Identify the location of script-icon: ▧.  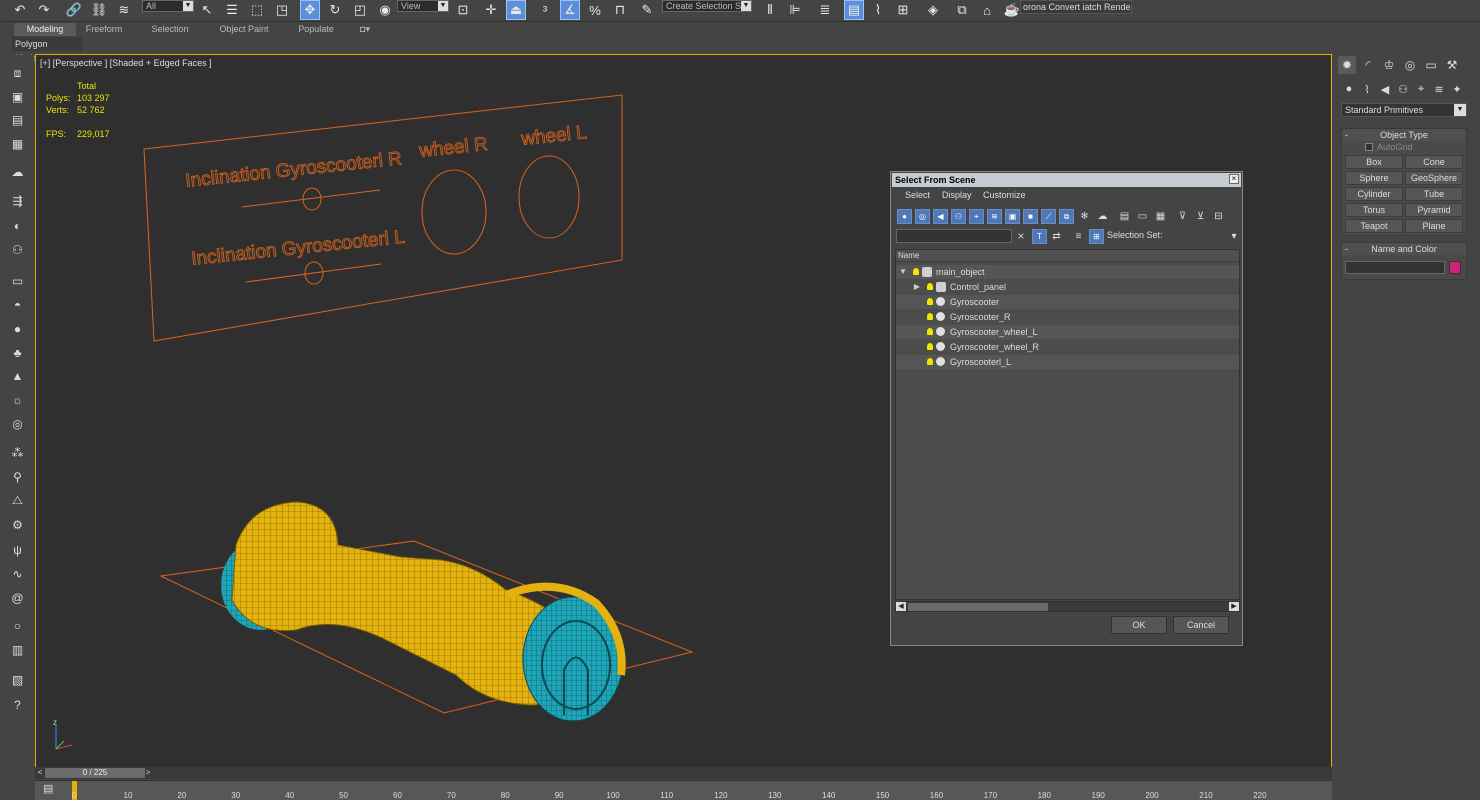
(17, 679).